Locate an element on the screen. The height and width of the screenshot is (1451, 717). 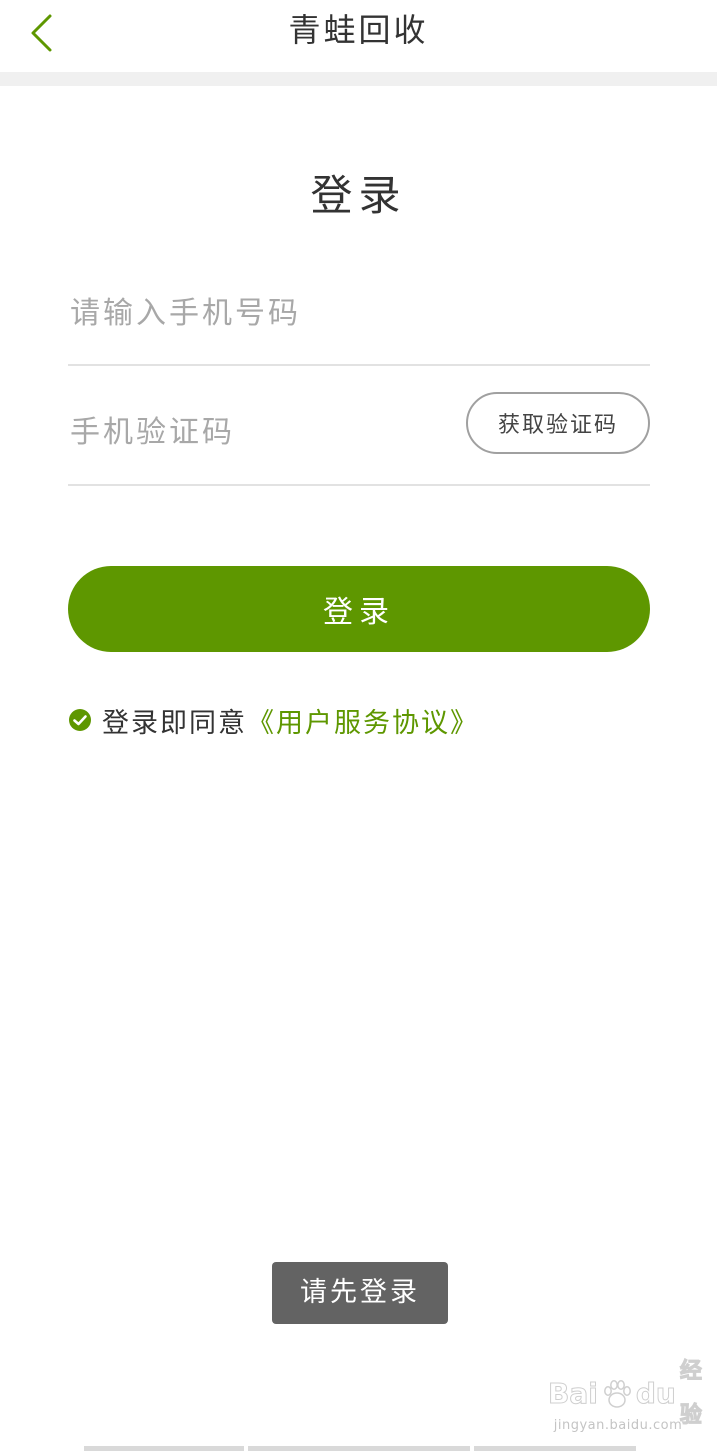
login-button: 登录 is located at coordinates (359, 609).